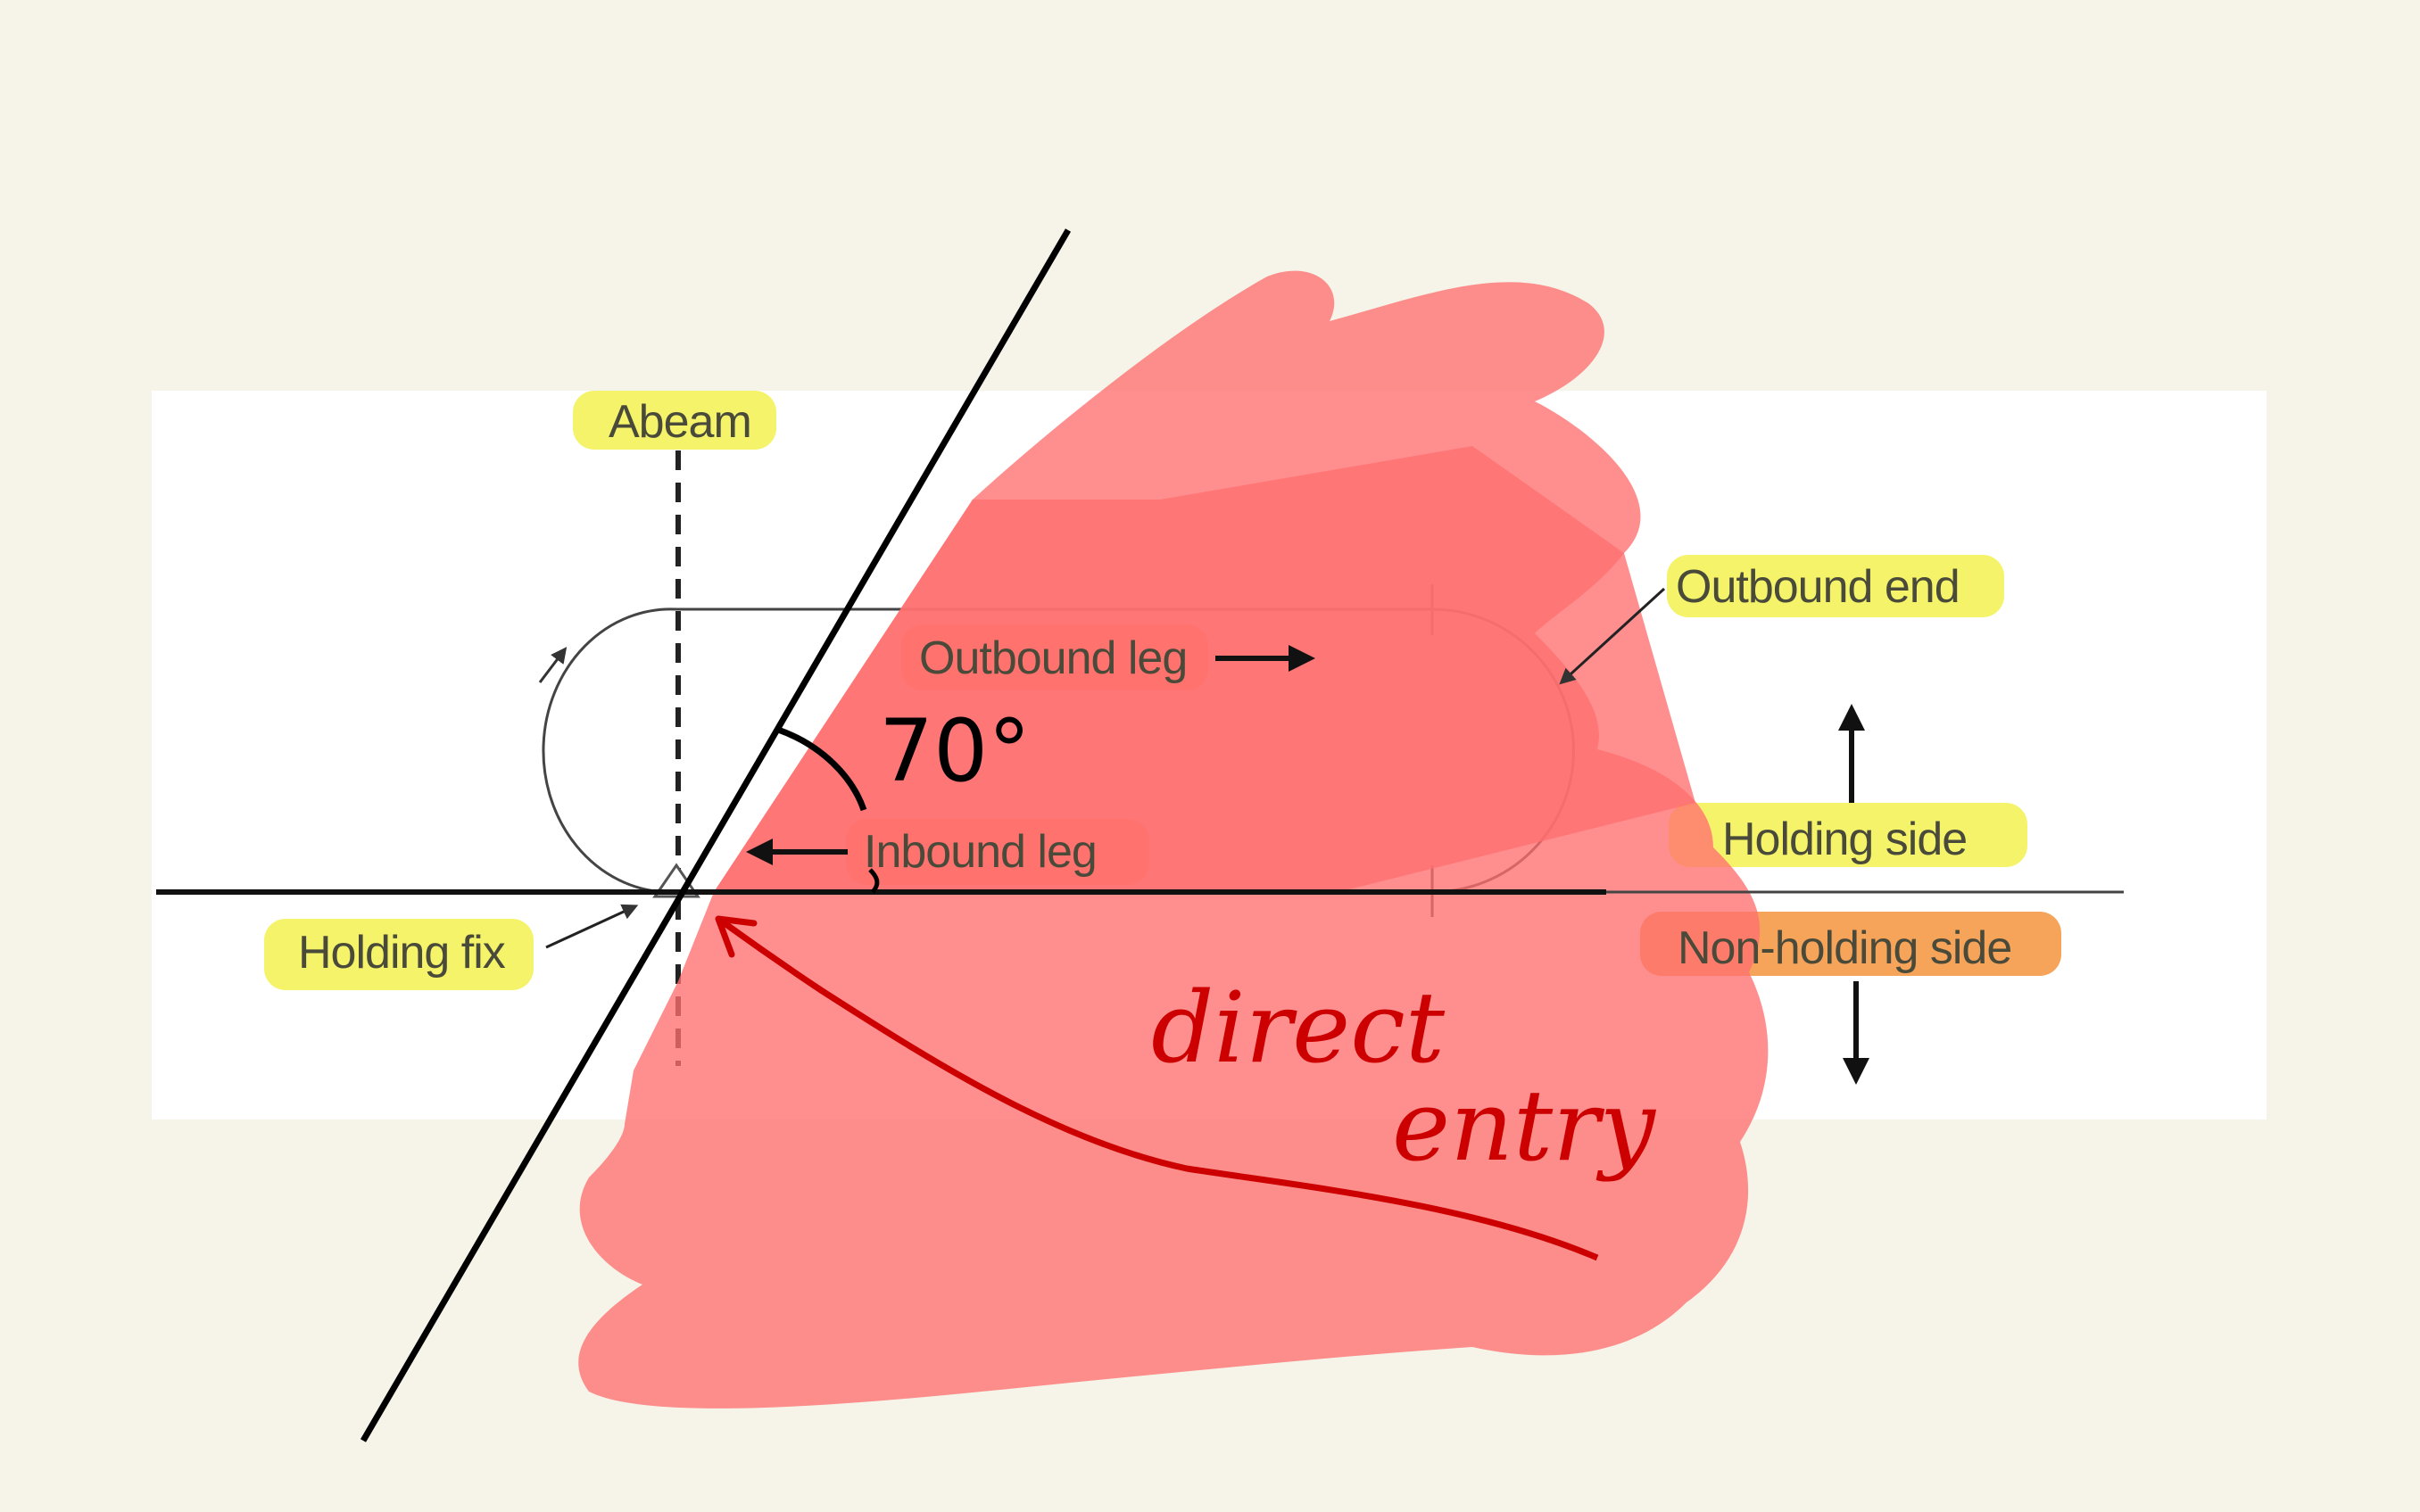 The image size is (2420, 1512). What do you see at coordinates (1298, 1028) in the screenshot?
I see `direct-entry-line1: direct` at bounding box center [1298, 1028].